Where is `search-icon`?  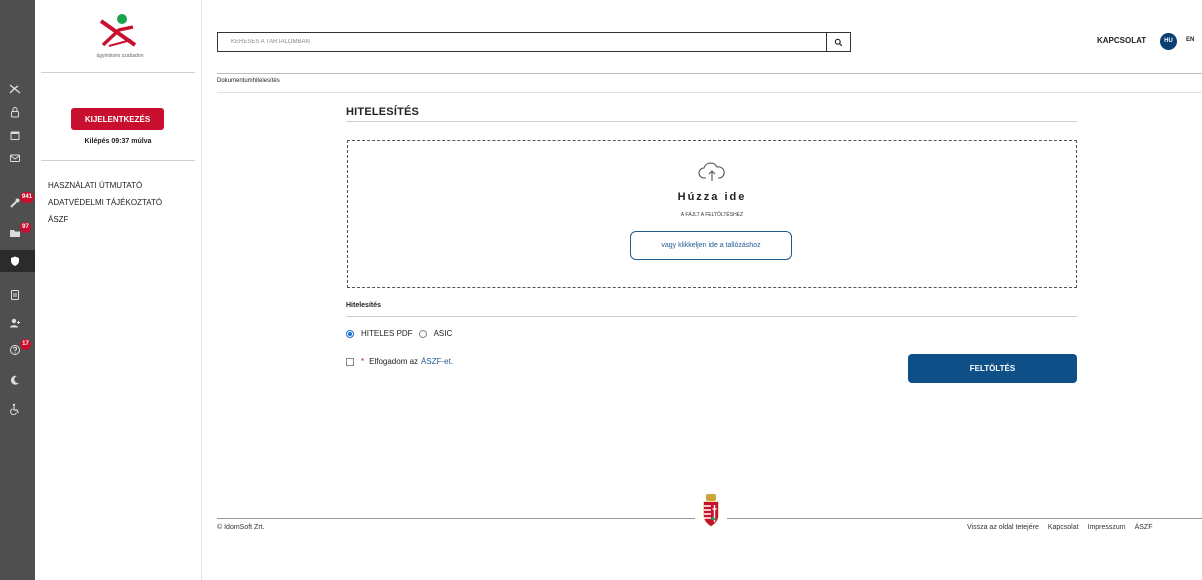 search-icon is located at coordinates (838, 42).